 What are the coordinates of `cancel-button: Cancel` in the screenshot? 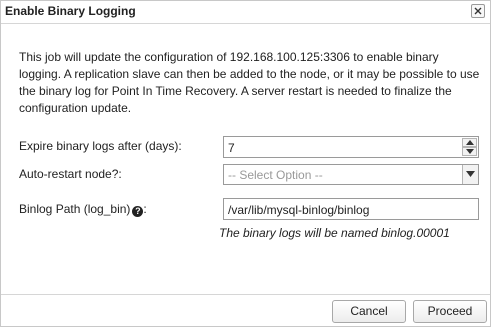 It's located at (369, 311).